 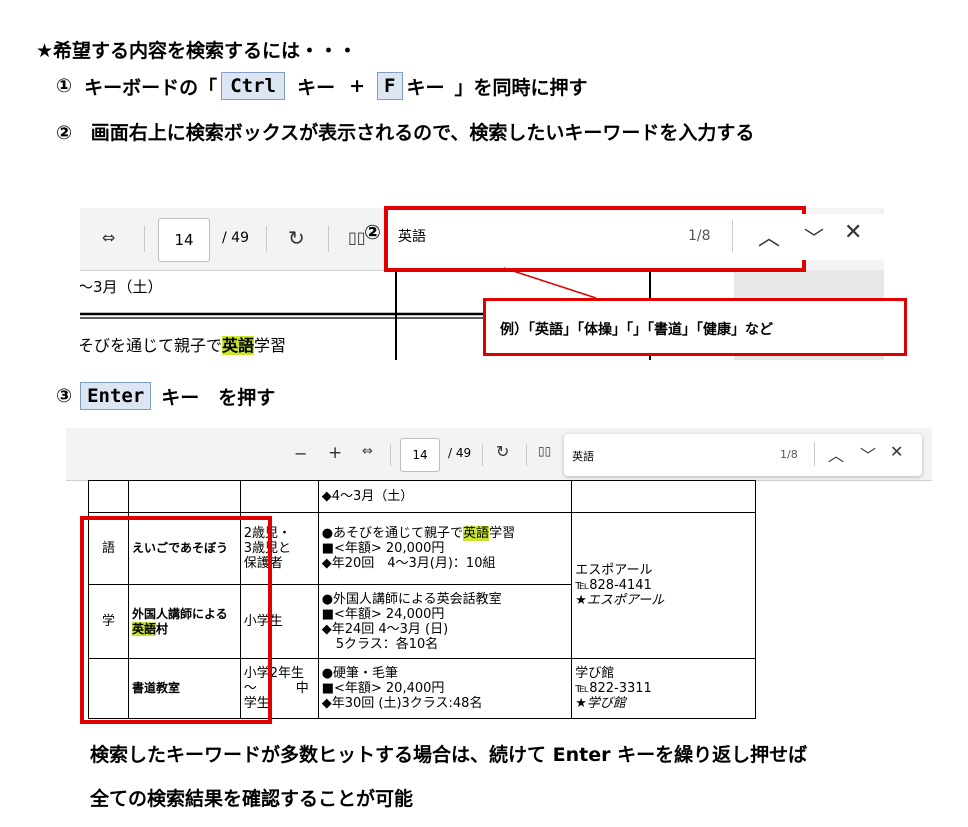 What do you see at coordinates (613, 585) in the screenshot?
I see `venue-line: ℡828-4141` at bounding box center [613, 585].